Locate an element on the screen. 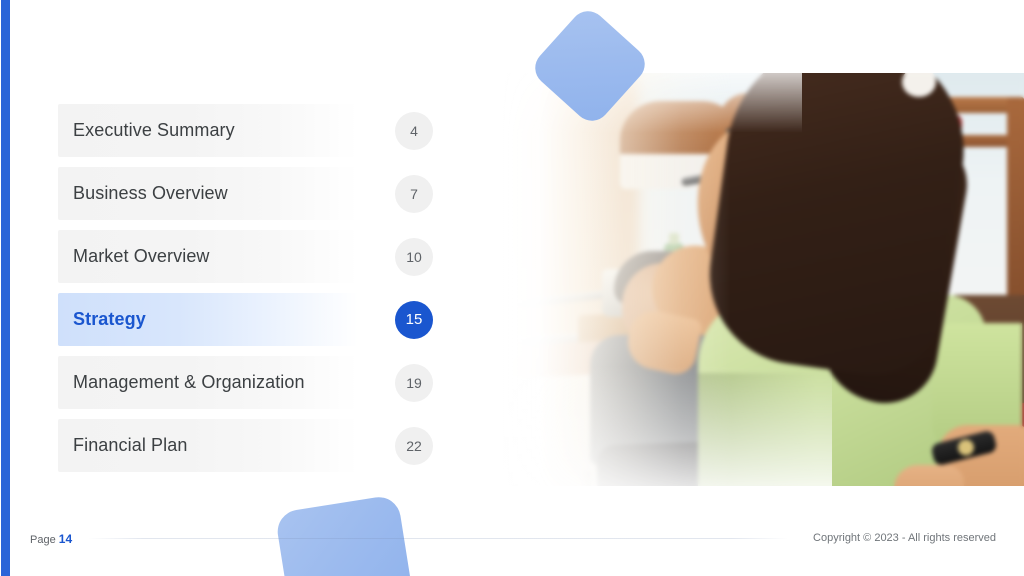 The height and width of the screenshot is (576, 1024). page-label: Page is located at coordinates (43, 540).